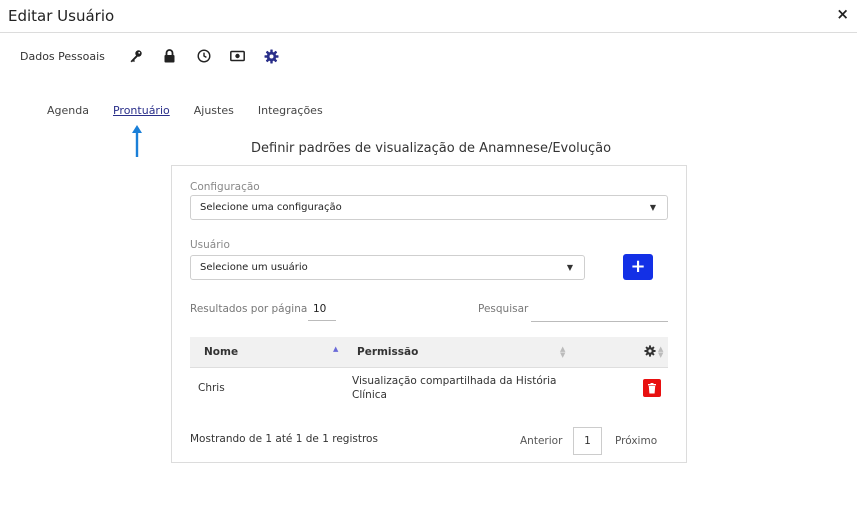  What do you see at coordinates (68, 110) in the screenshot?
I see `tab-agenda: Agenda` at bounding box center [68, 110].